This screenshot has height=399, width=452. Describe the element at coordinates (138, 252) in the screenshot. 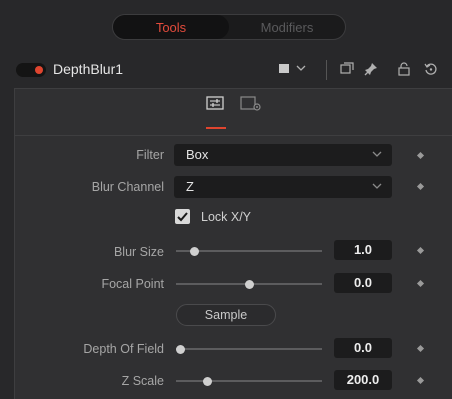

I see `blur-size-label: Blur Size` at that location.